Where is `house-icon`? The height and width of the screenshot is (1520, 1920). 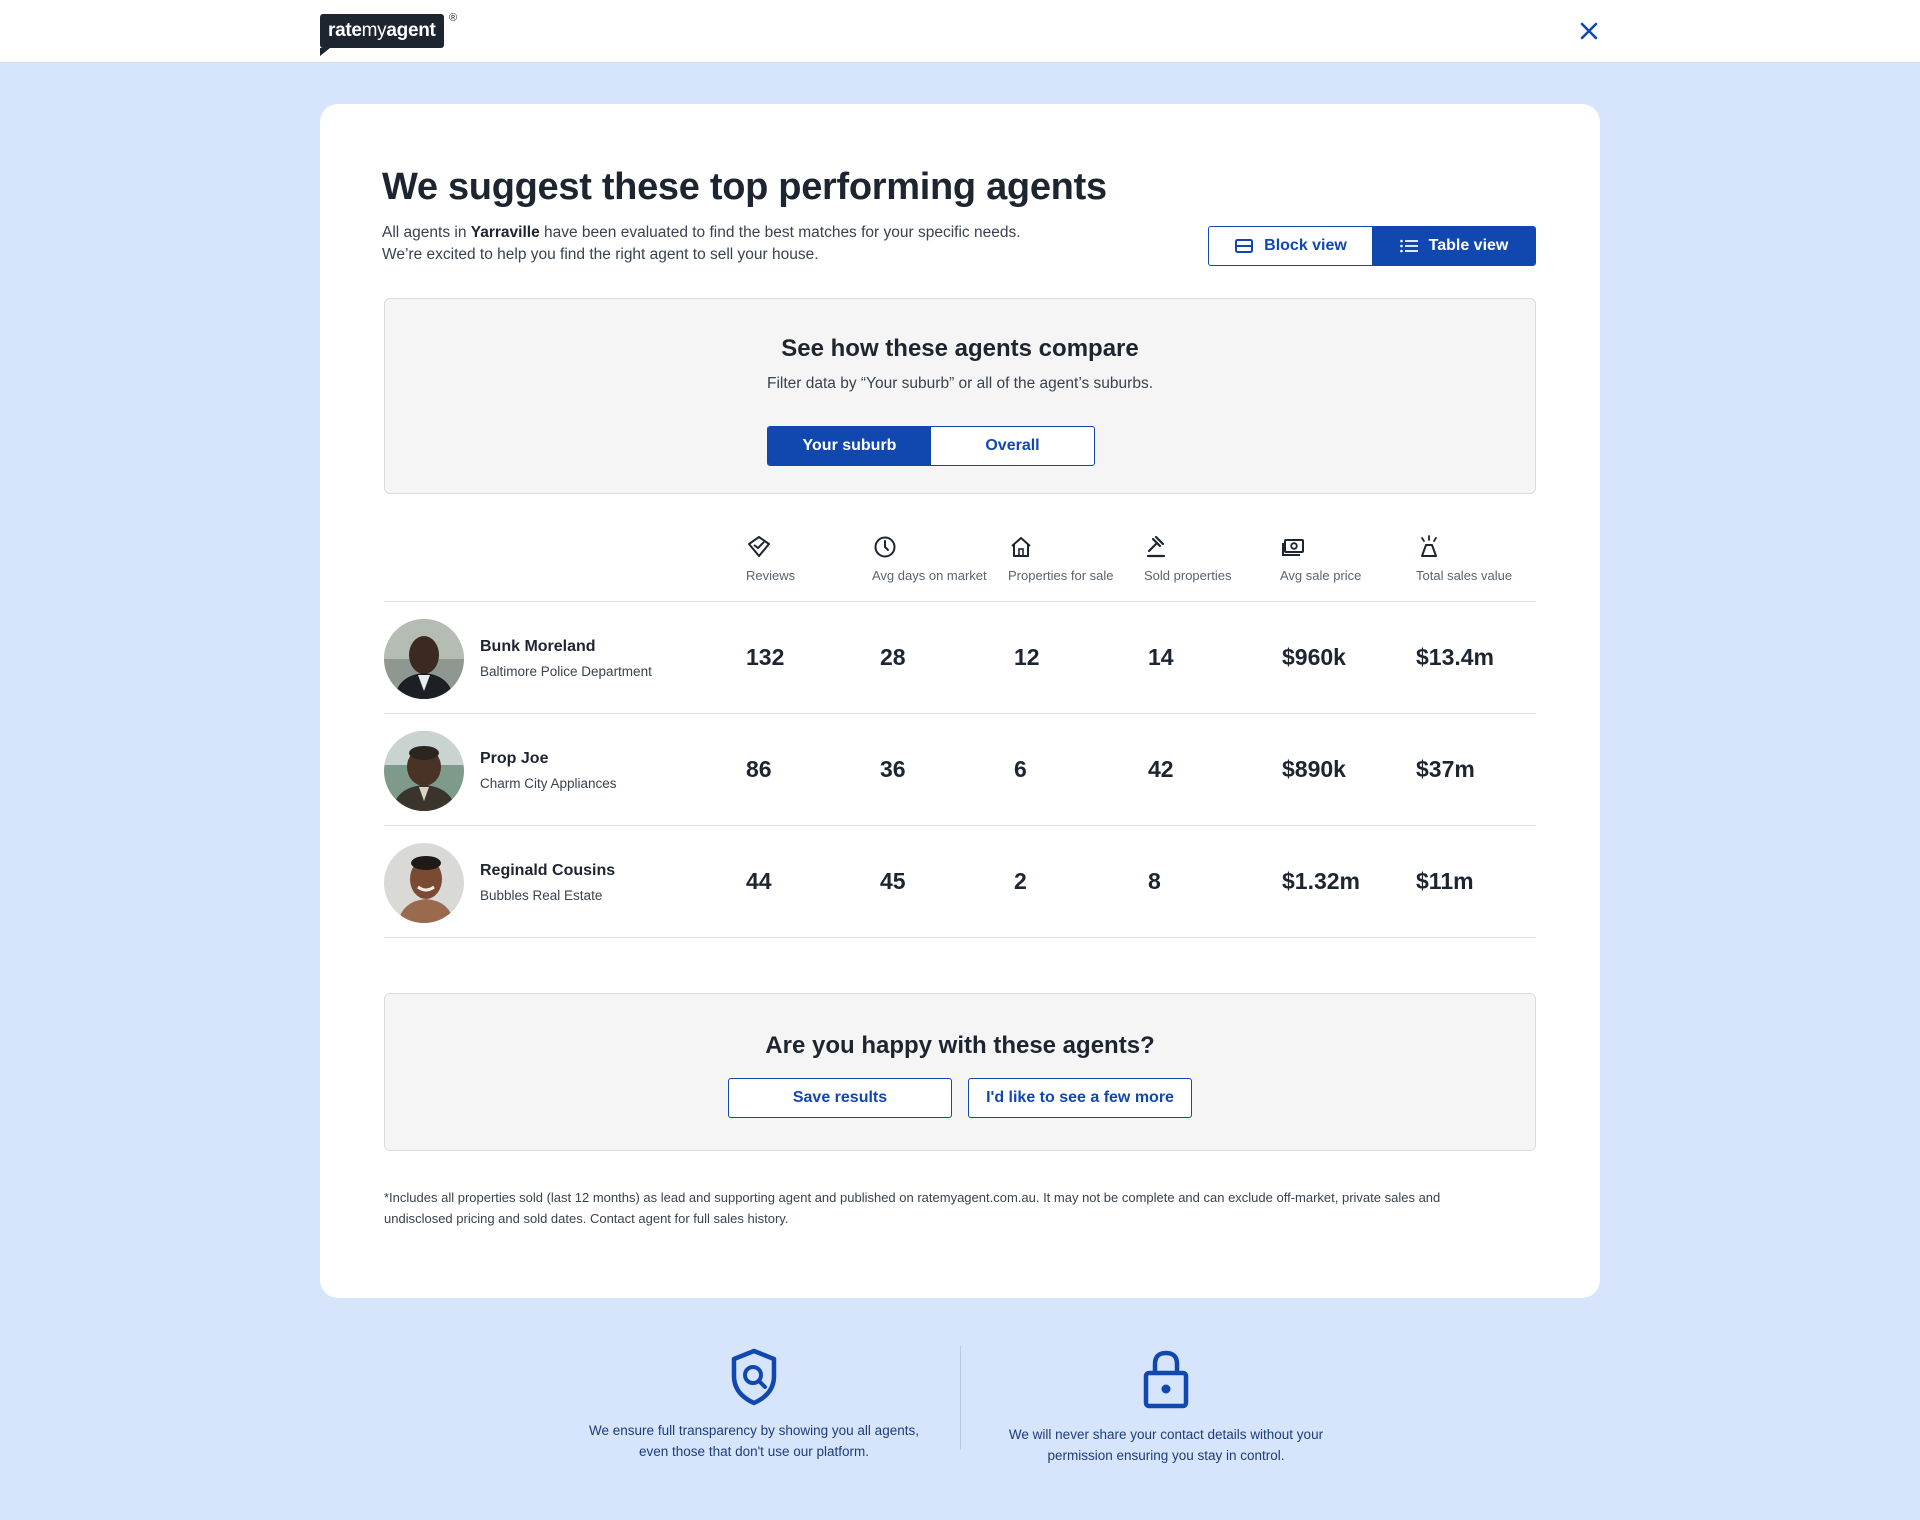
house-icon is located at coordinates (1021, 547).